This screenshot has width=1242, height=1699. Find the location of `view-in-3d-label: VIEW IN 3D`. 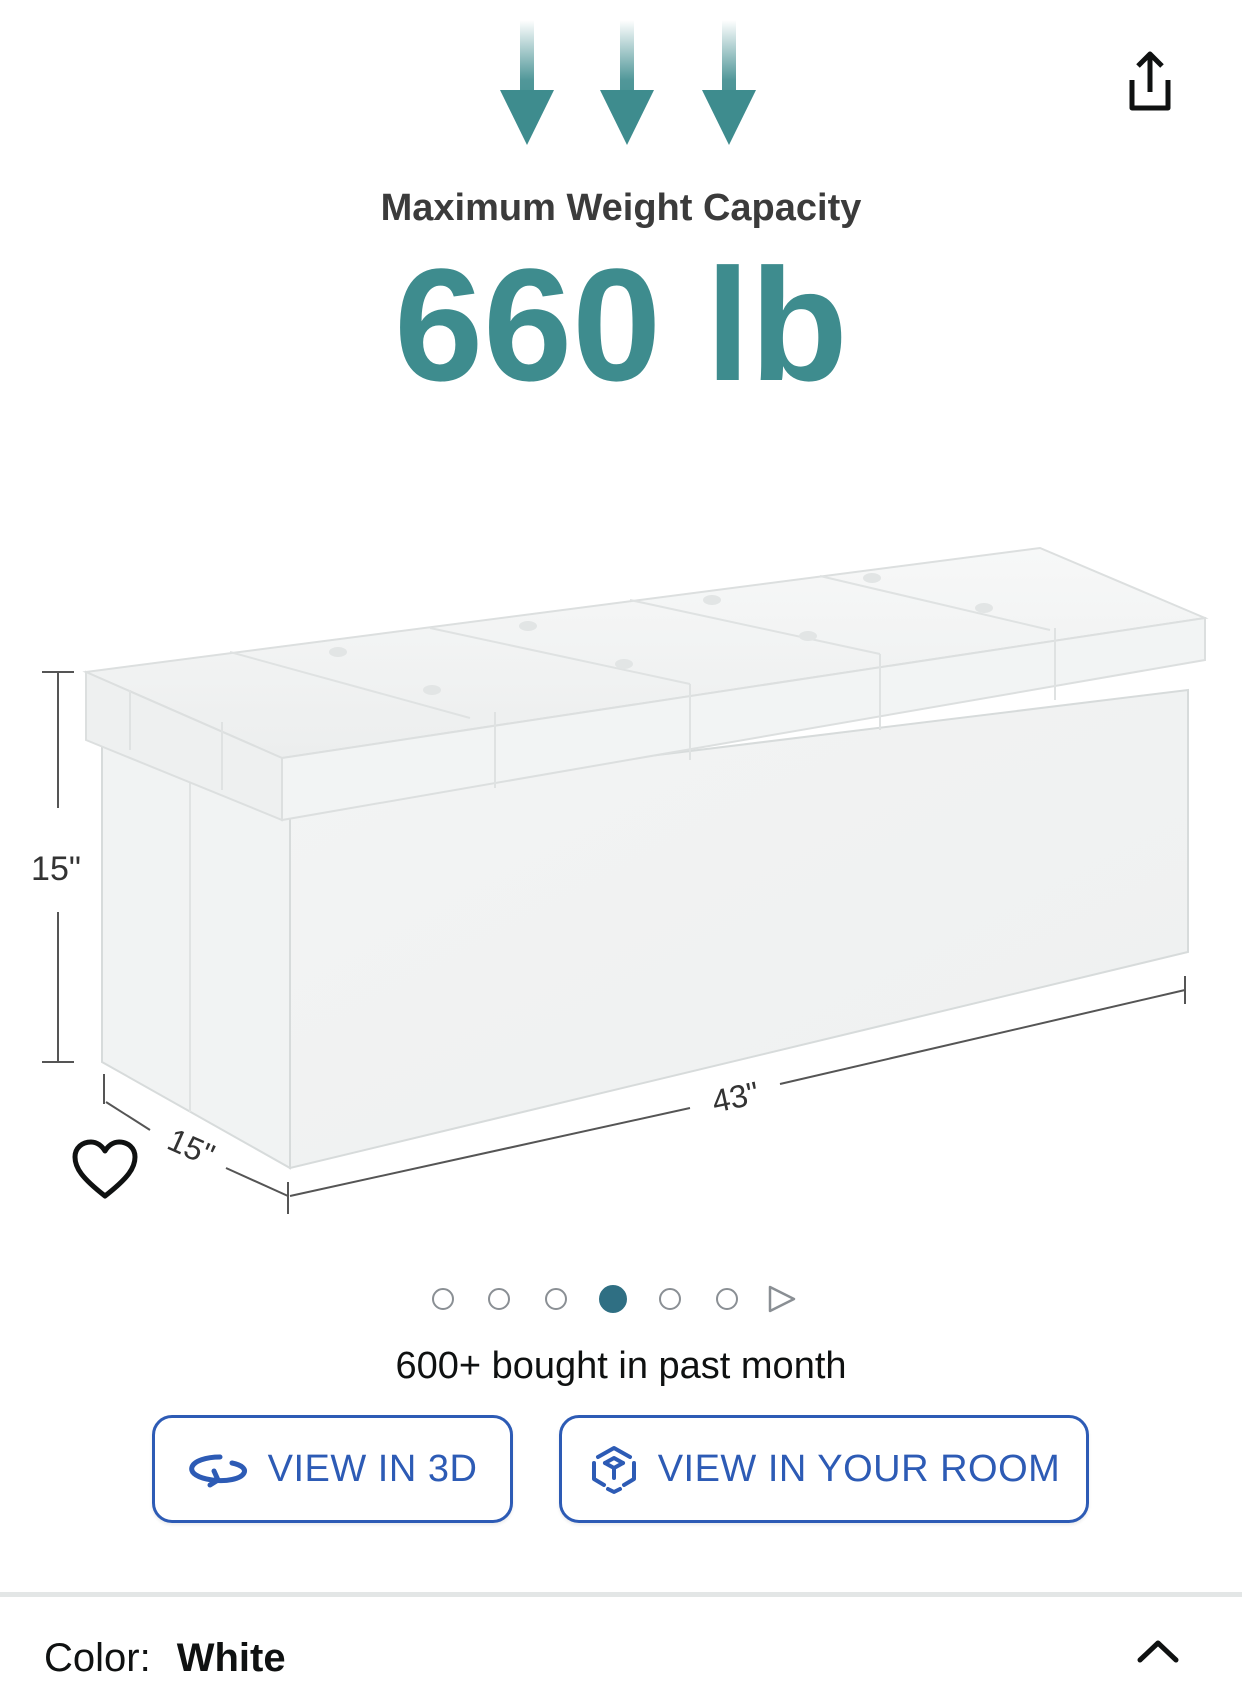

view-in-3d-label: VIEW IN 3D is located at coordinates (372, 1468).